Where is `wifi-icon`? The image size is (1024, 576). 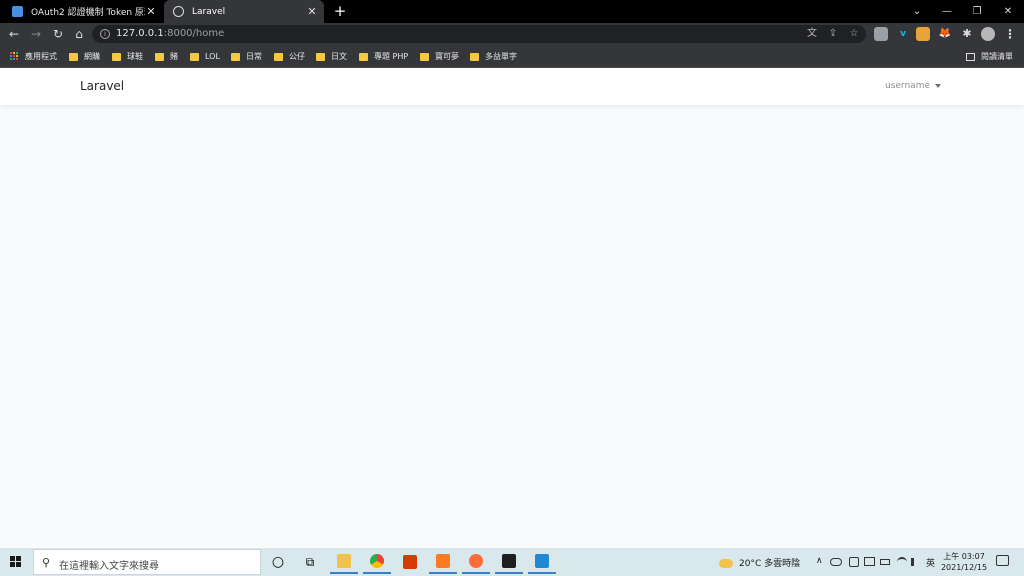 wifi-icon is located at coordinates (902, 562).